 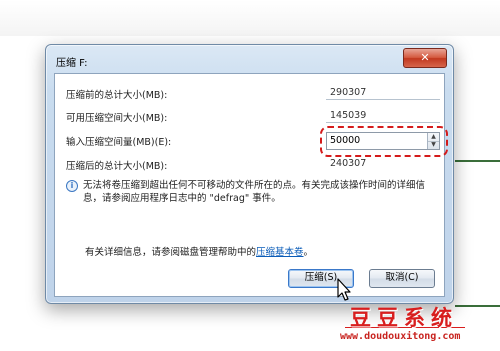 What do you see at coordinates (250, 18) in the screenshot?
I see `desktop-background` at bounding box center [250, 18].